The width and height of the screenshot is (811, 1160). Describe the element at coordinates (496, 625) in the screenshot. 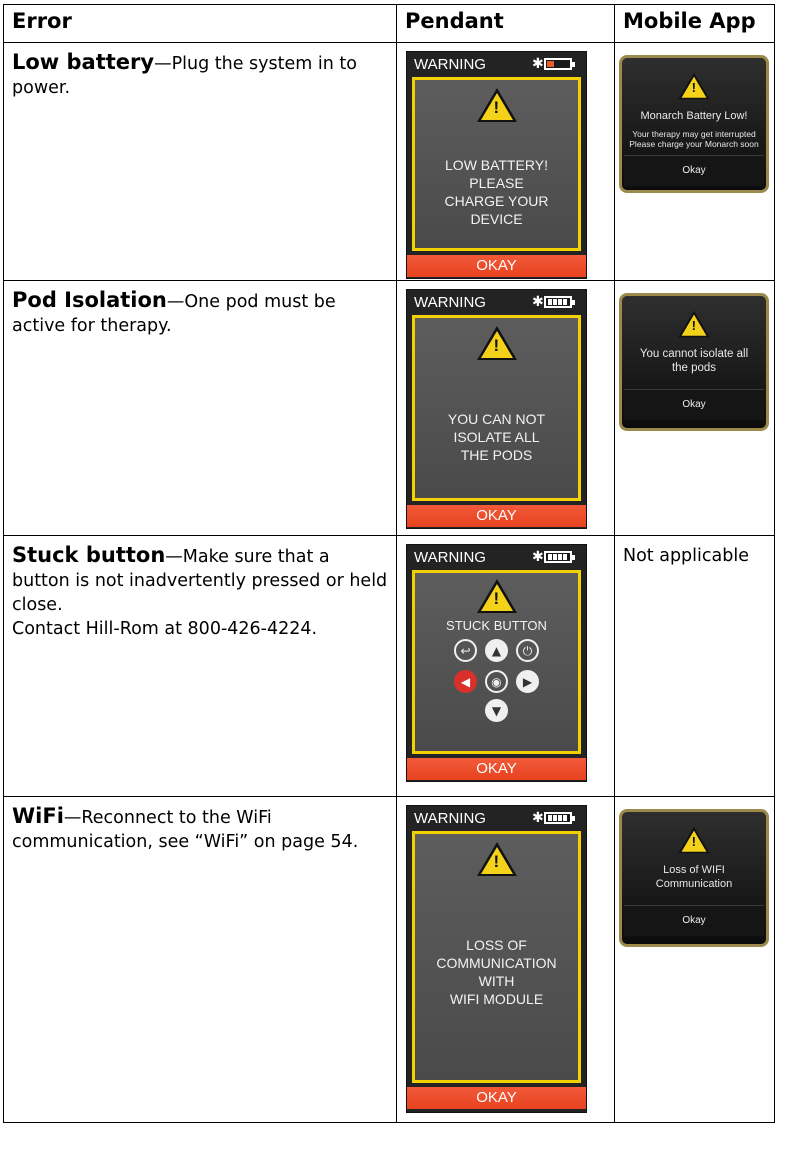

I see `pendant-message: STUCK BUTTON` at that location.